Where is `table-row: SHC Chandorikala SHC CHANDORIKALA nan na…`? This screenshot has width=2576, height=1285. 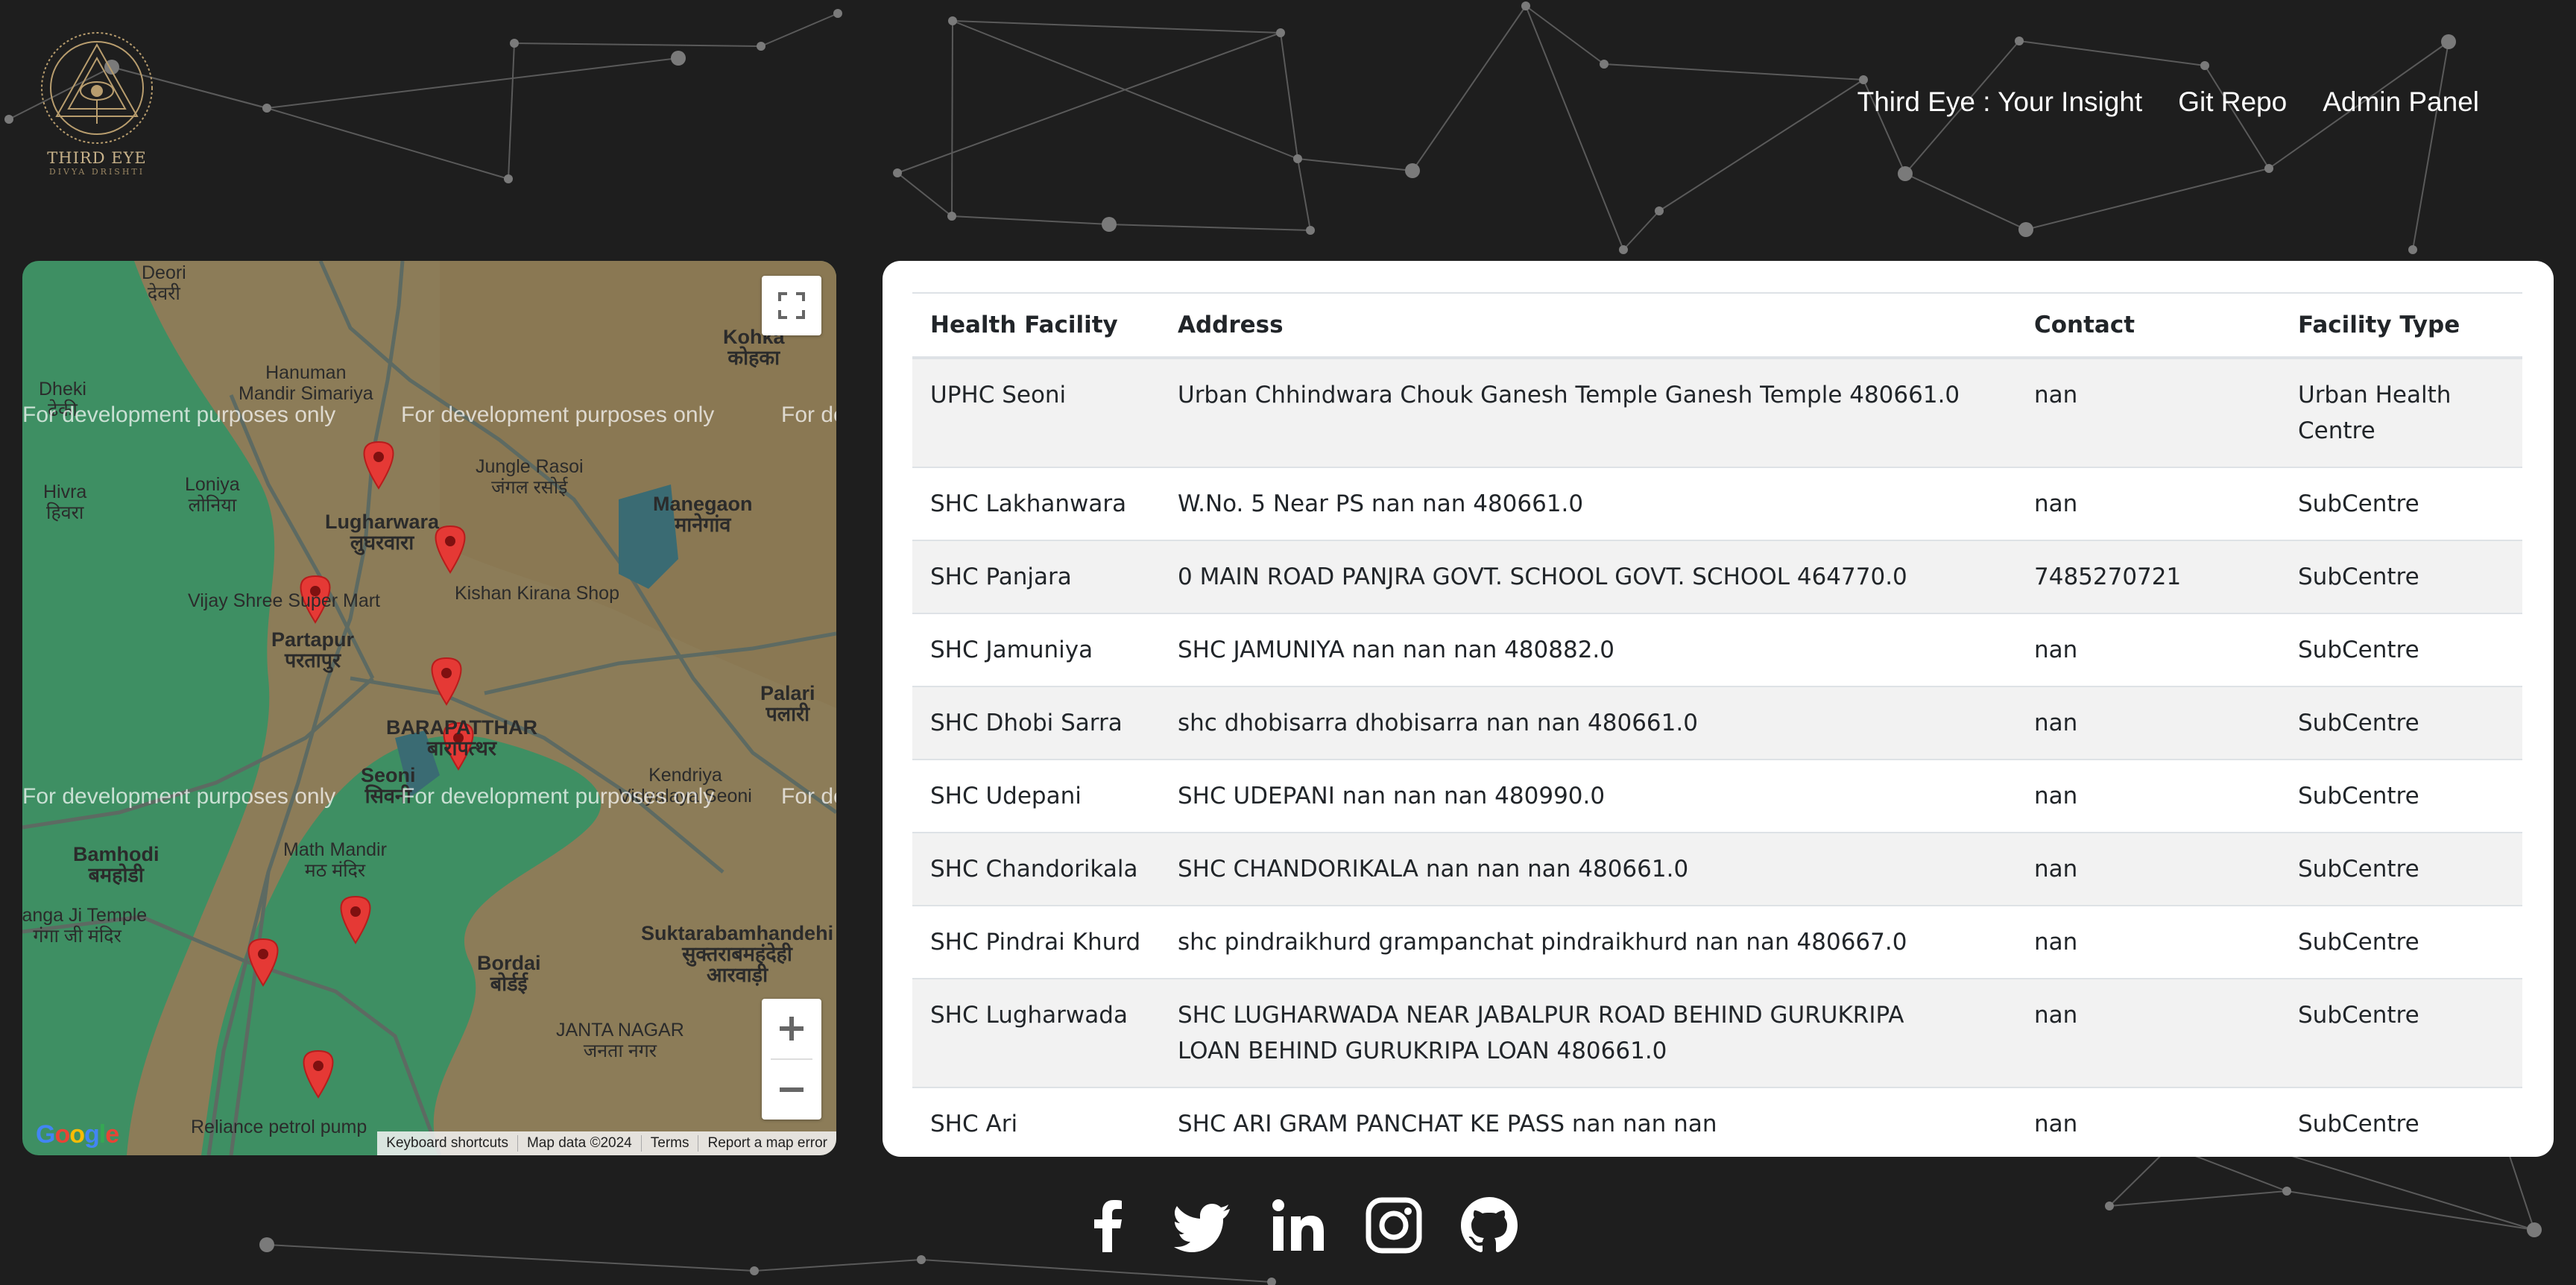 table-row: SHC Chandorikala SHC CHANDORIKALA nan na… is located at coordinates (1717, 869).